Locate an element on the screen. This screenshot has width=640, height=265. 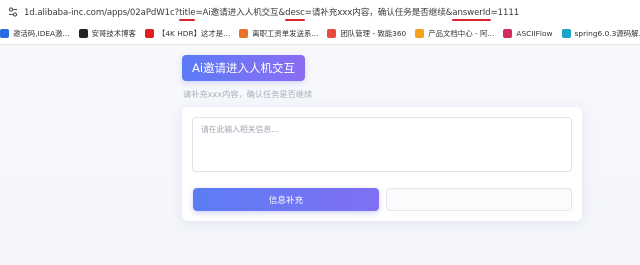
site-settings-icon is located at coordinates (13, 12).